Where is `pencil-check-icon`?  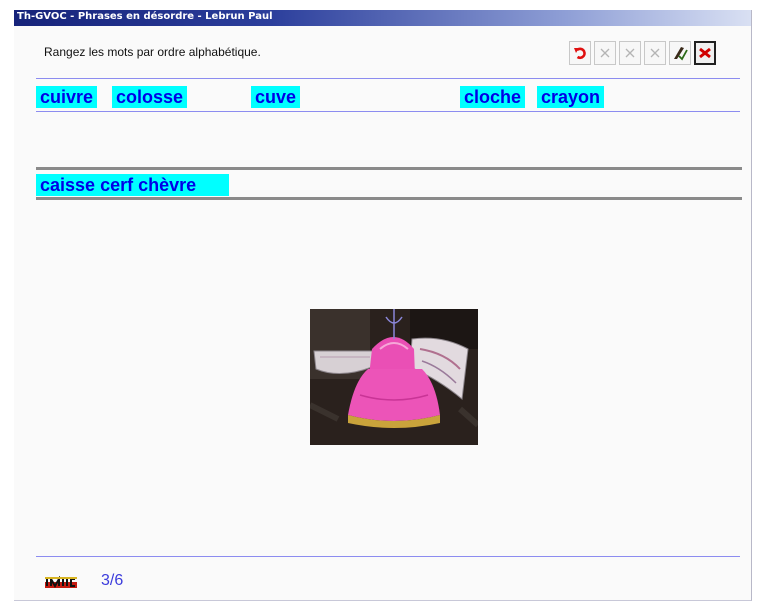
pencil-check-icon is located at coordinates (681, 54).